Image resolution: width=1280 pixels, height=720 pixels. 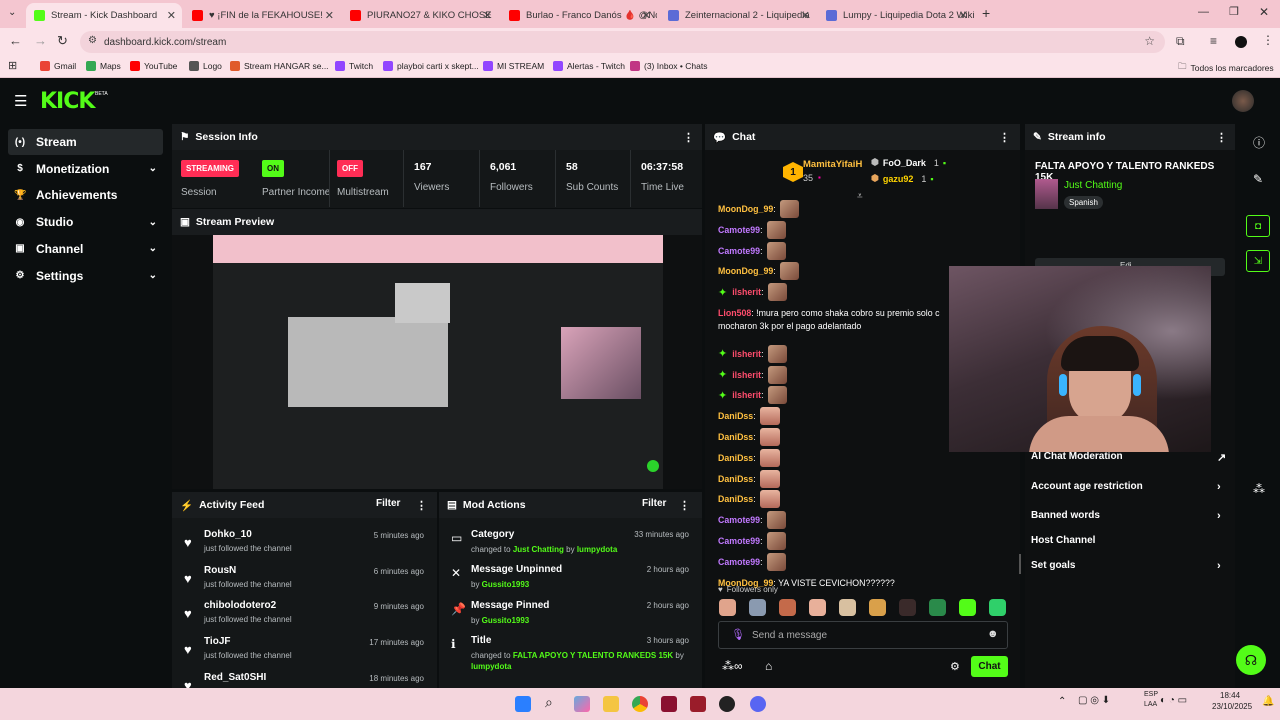 What do you see at coordinates (622, 42) in the screenshot?
I see `url-field: ⚙ dashboard.kick.com/stream ☆` at bounding box center [622, 42].